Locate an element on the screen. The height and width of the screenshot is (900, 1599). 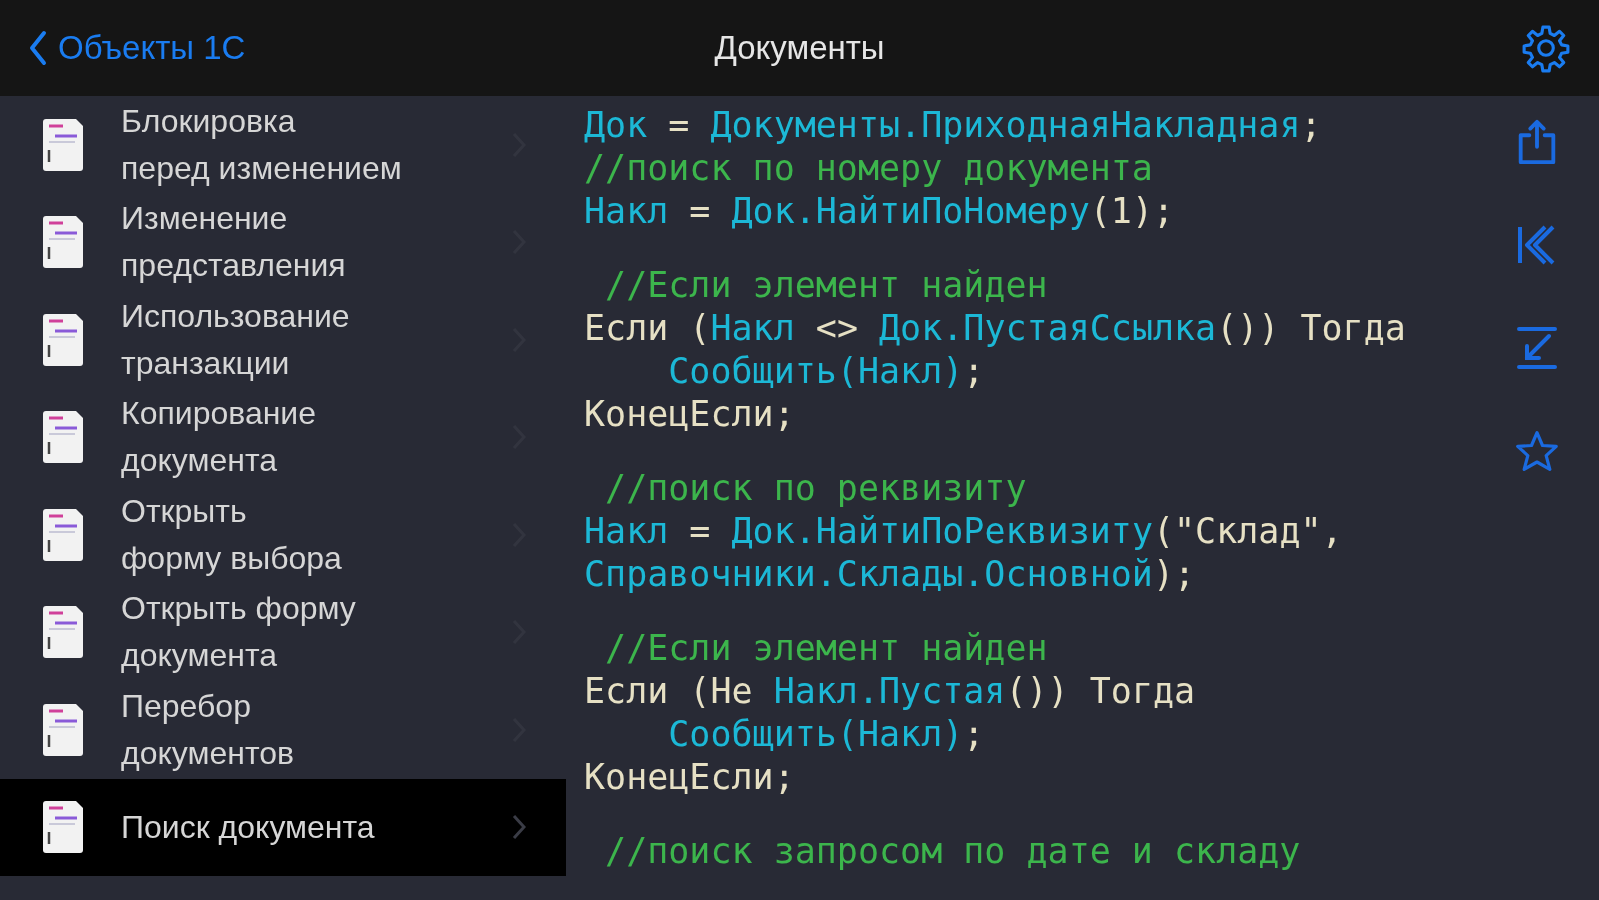
code-line: Накл = Док.НайтиПоРеквизиту("Склад", is located at coordinates (963, 531).